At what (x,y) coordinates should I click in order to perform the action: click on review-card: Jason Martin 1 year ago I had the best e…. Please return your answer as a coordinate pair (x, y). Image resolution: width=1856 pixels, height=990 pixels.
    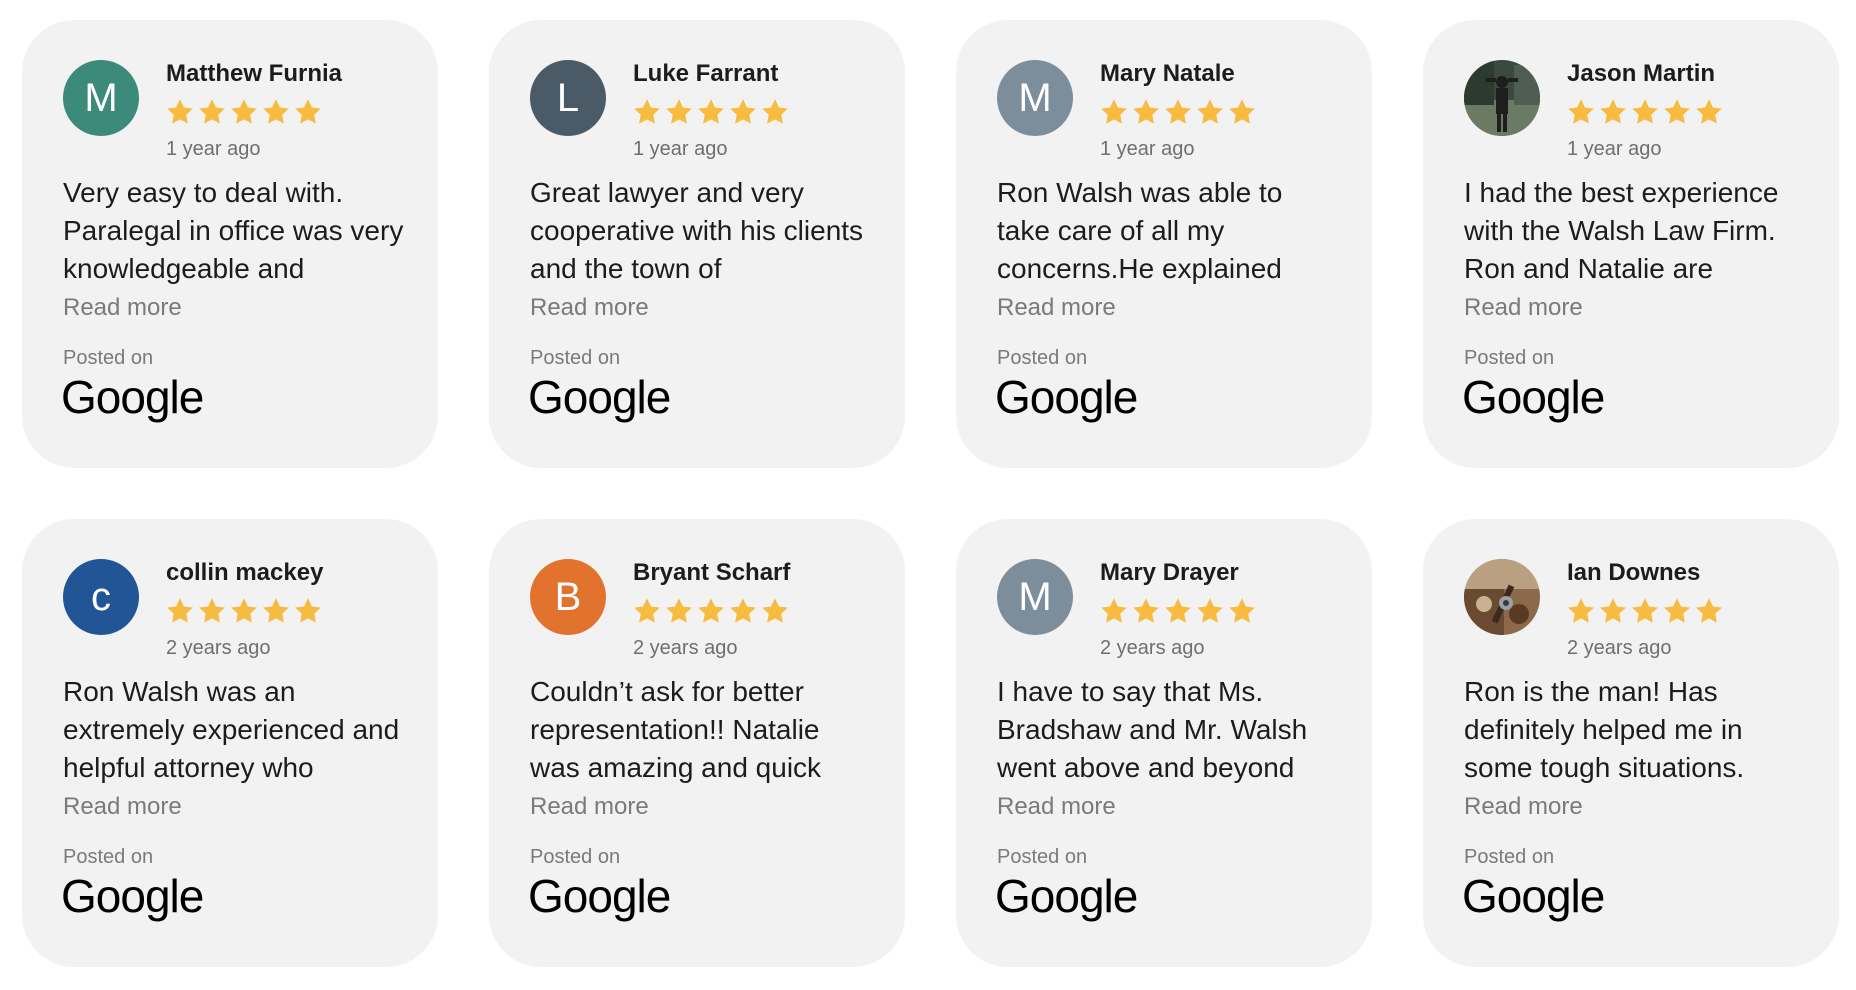
    Looking at the image, I should click on (1631, 244).